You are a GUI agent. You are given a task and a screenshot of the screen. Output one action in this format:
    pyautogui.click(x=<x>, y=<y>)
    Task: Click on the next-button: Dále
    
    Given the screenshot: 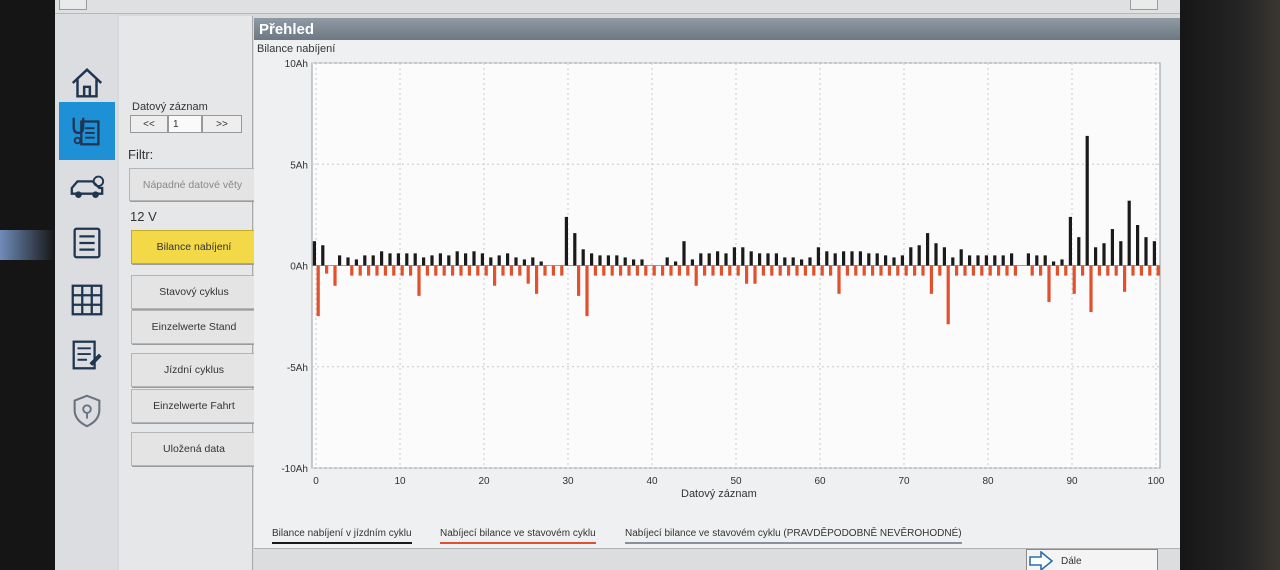 What is the action you would take?
    pyautogui.click(x=1092, y=559)
    